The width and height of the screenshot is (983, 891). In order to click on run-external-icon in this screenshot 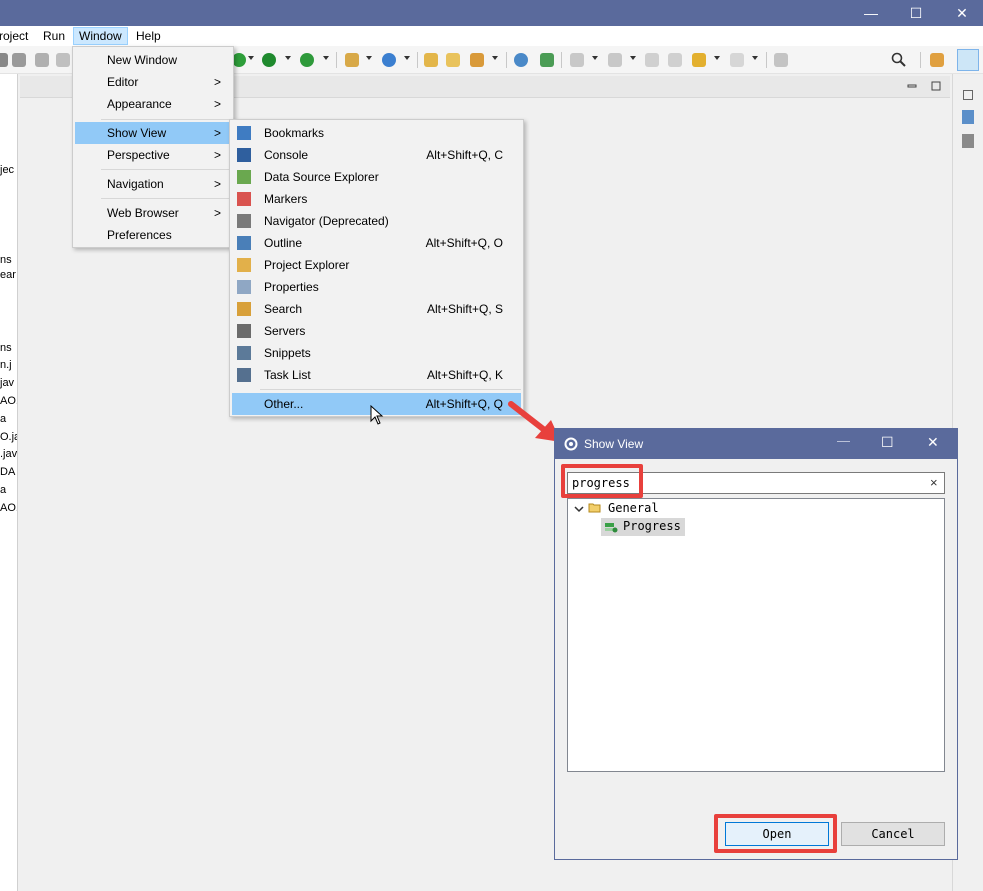, I will do `click(307, 60)`.